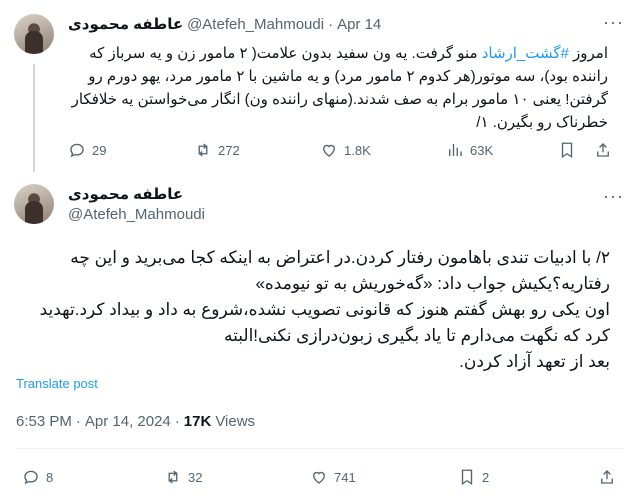  I want to click on views-label: Views, so click(235, 421).